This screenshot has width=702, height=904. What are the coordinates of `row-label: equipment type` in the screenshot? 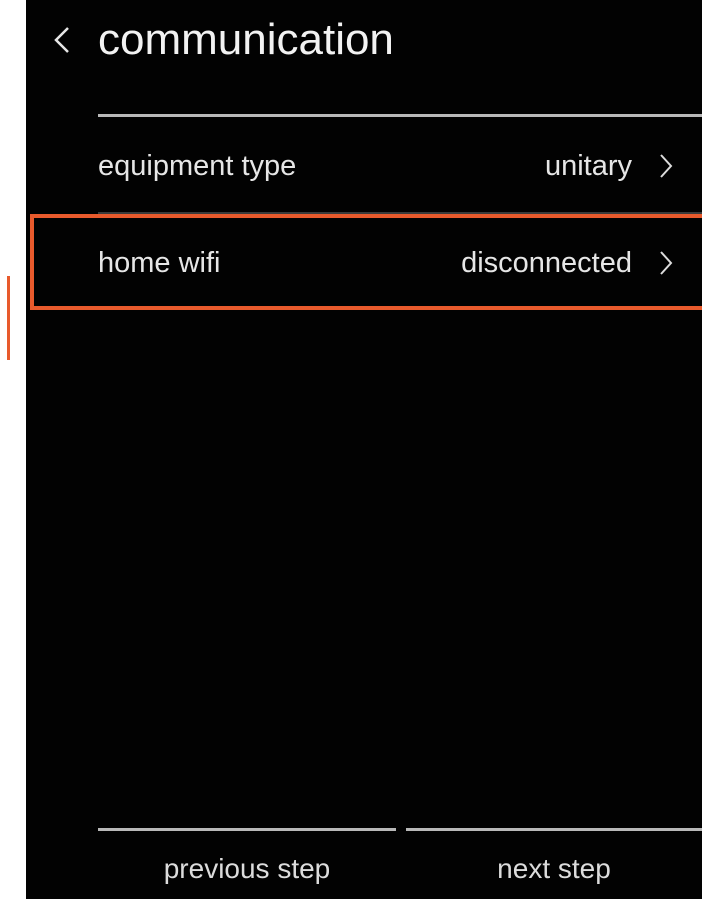 It's located at (197, 166).